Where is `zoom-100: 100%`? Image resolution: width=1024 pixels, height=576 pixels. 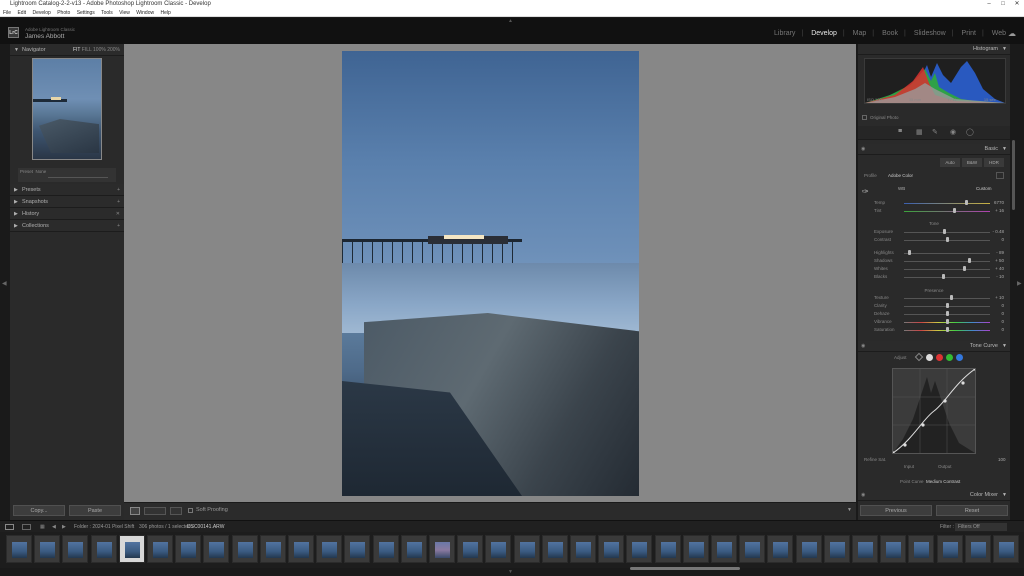 zoom-100: 100% is located at coordinates (99, 50).